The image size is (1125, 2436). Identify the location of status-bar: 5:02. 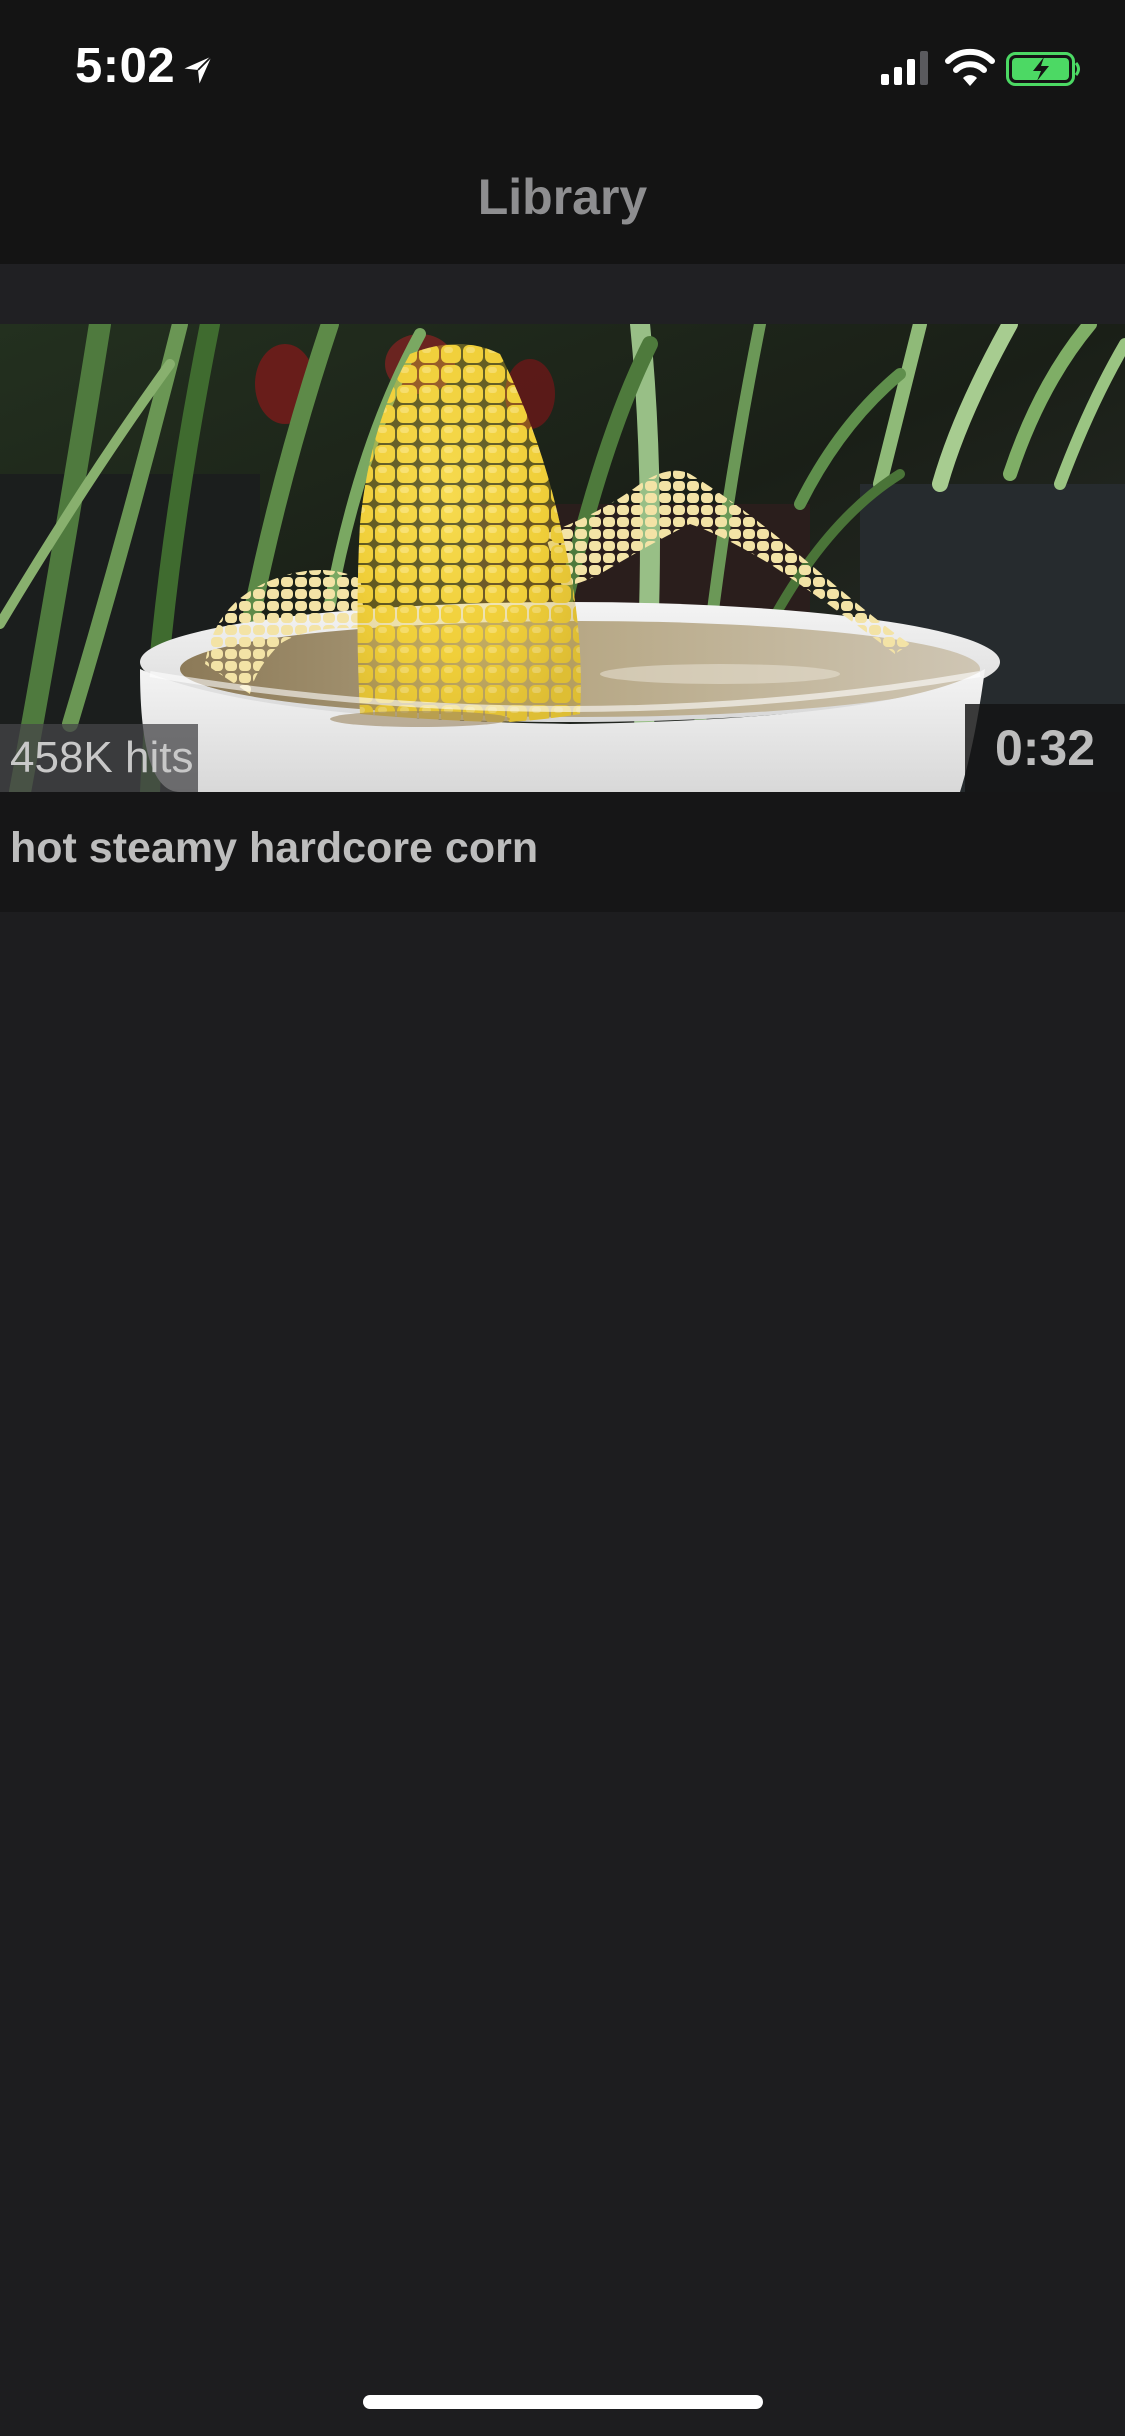
(562, 66).